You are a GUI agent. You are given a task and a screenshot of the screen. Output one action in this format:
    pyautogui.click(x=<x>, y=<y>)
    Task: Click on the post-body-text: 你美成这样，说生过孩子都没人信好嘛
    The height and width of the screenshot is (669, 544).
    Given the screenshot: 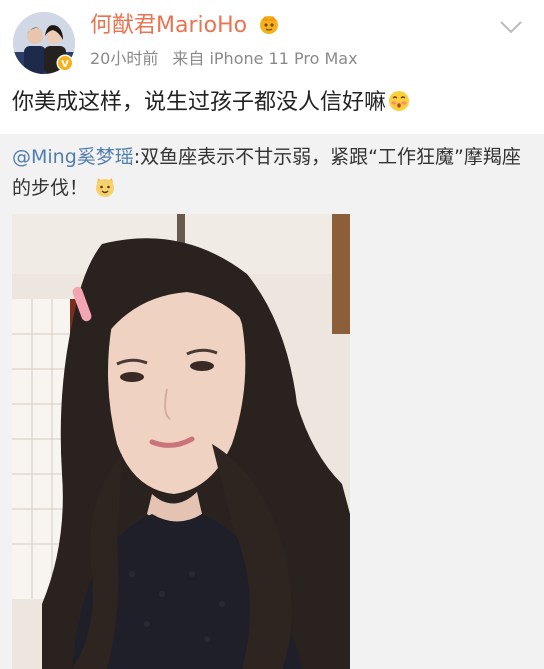 What is the action you would take?
    pyautogui.click(x=199, y=102)
    